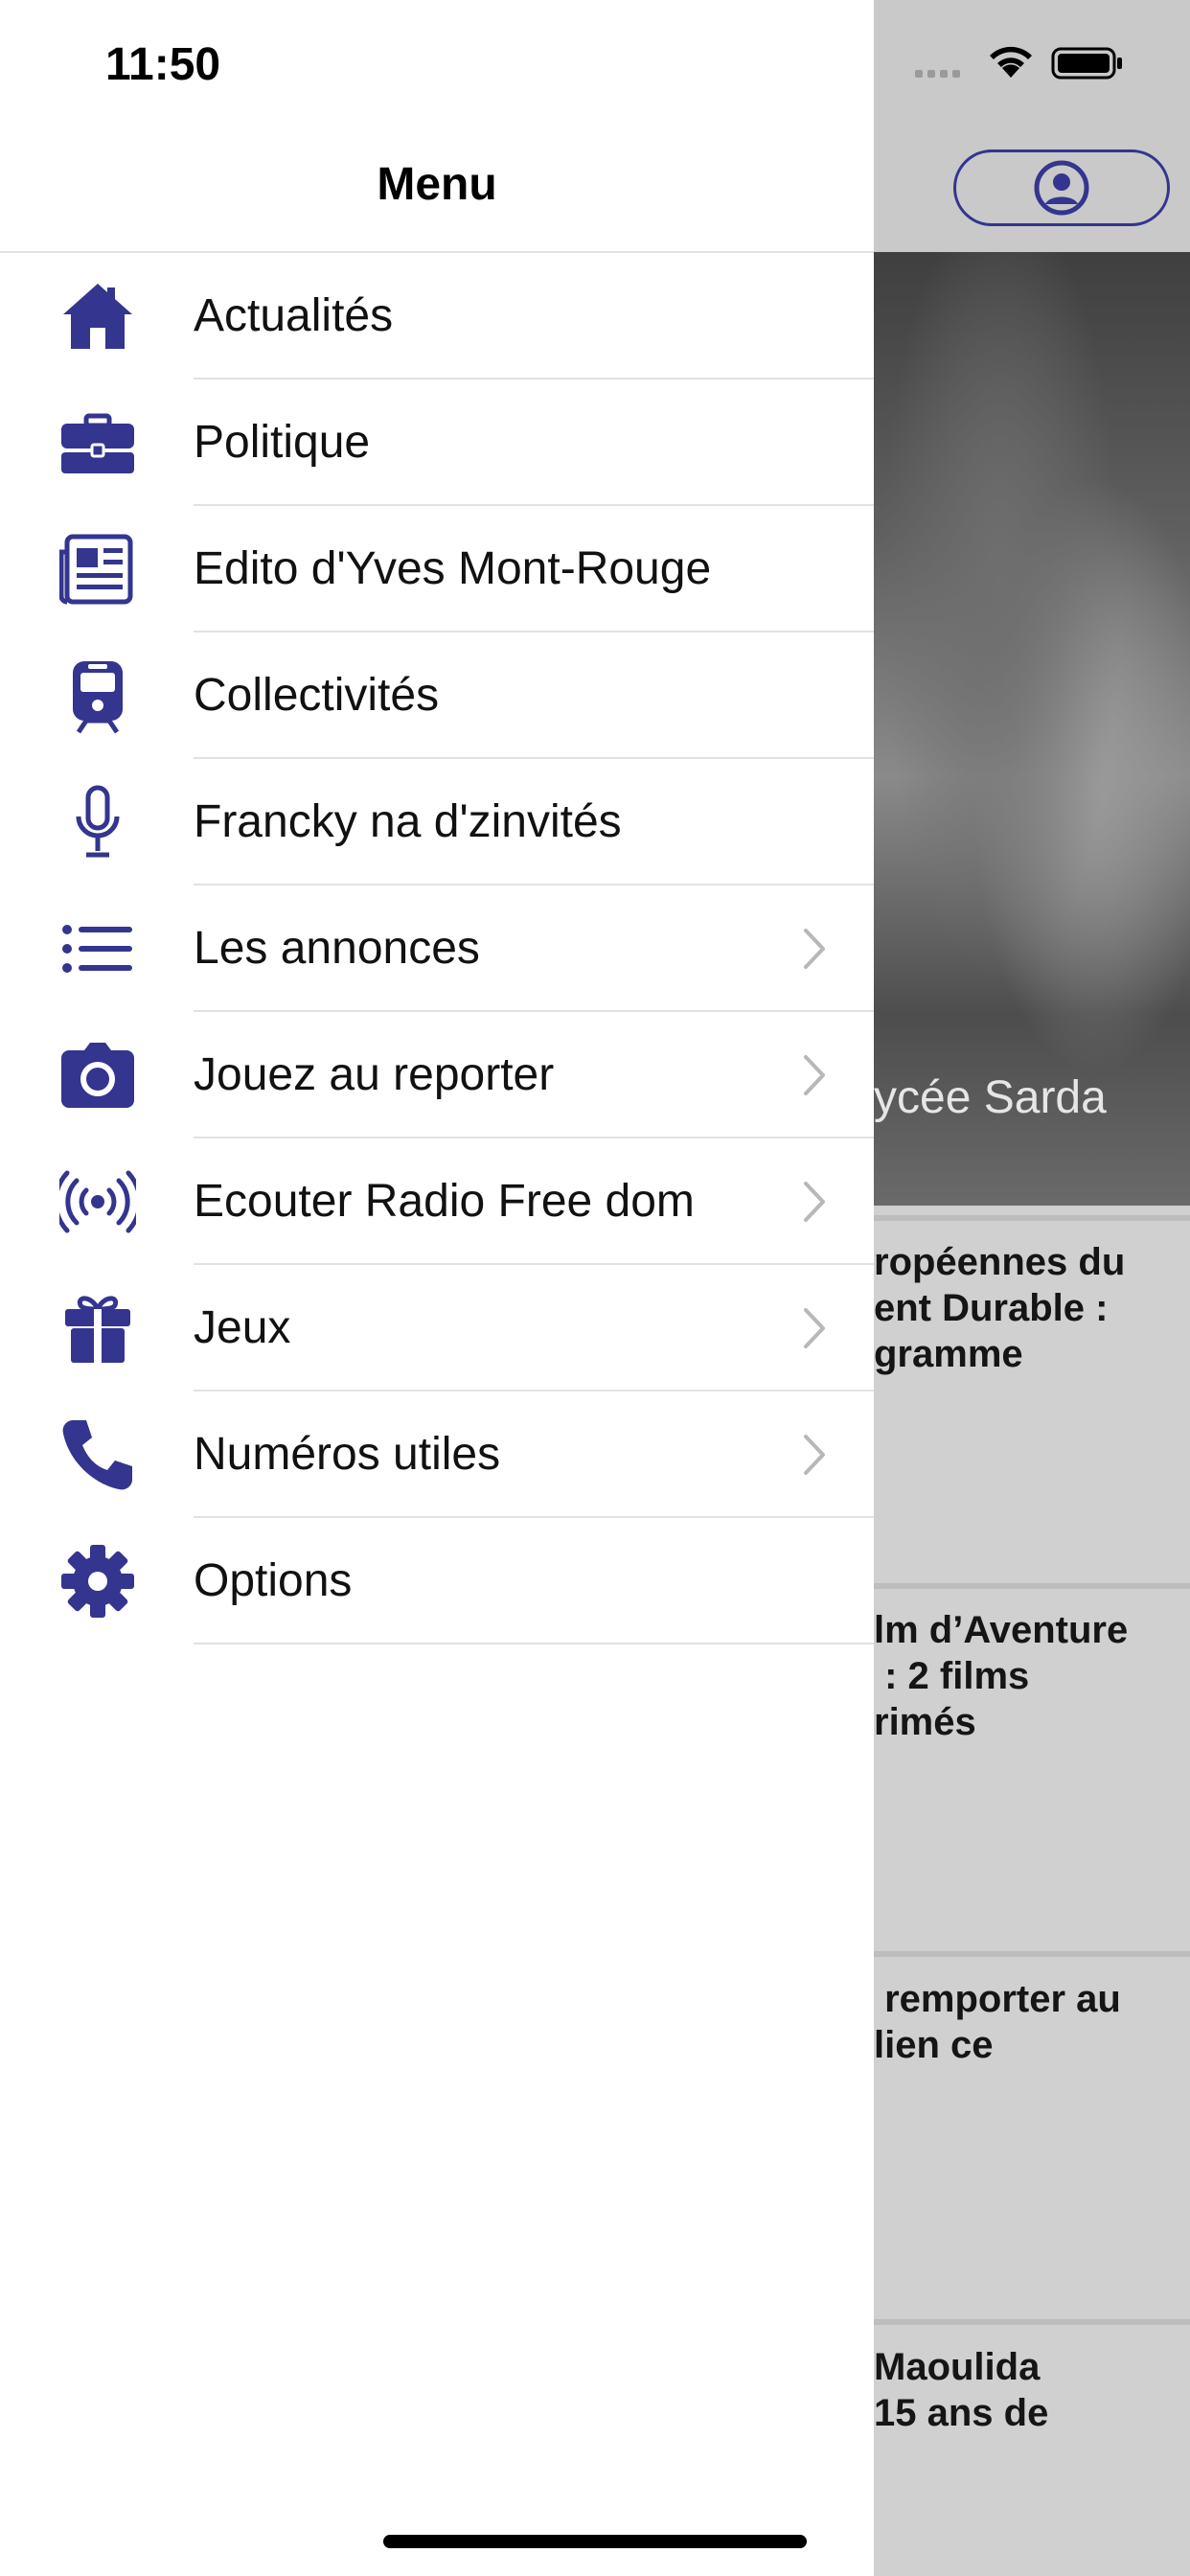 The width and height of the screenshot is (1190, 2576). Describe the element at coordinates (534, 1644) in the screenshot. I see `divider` at that location.